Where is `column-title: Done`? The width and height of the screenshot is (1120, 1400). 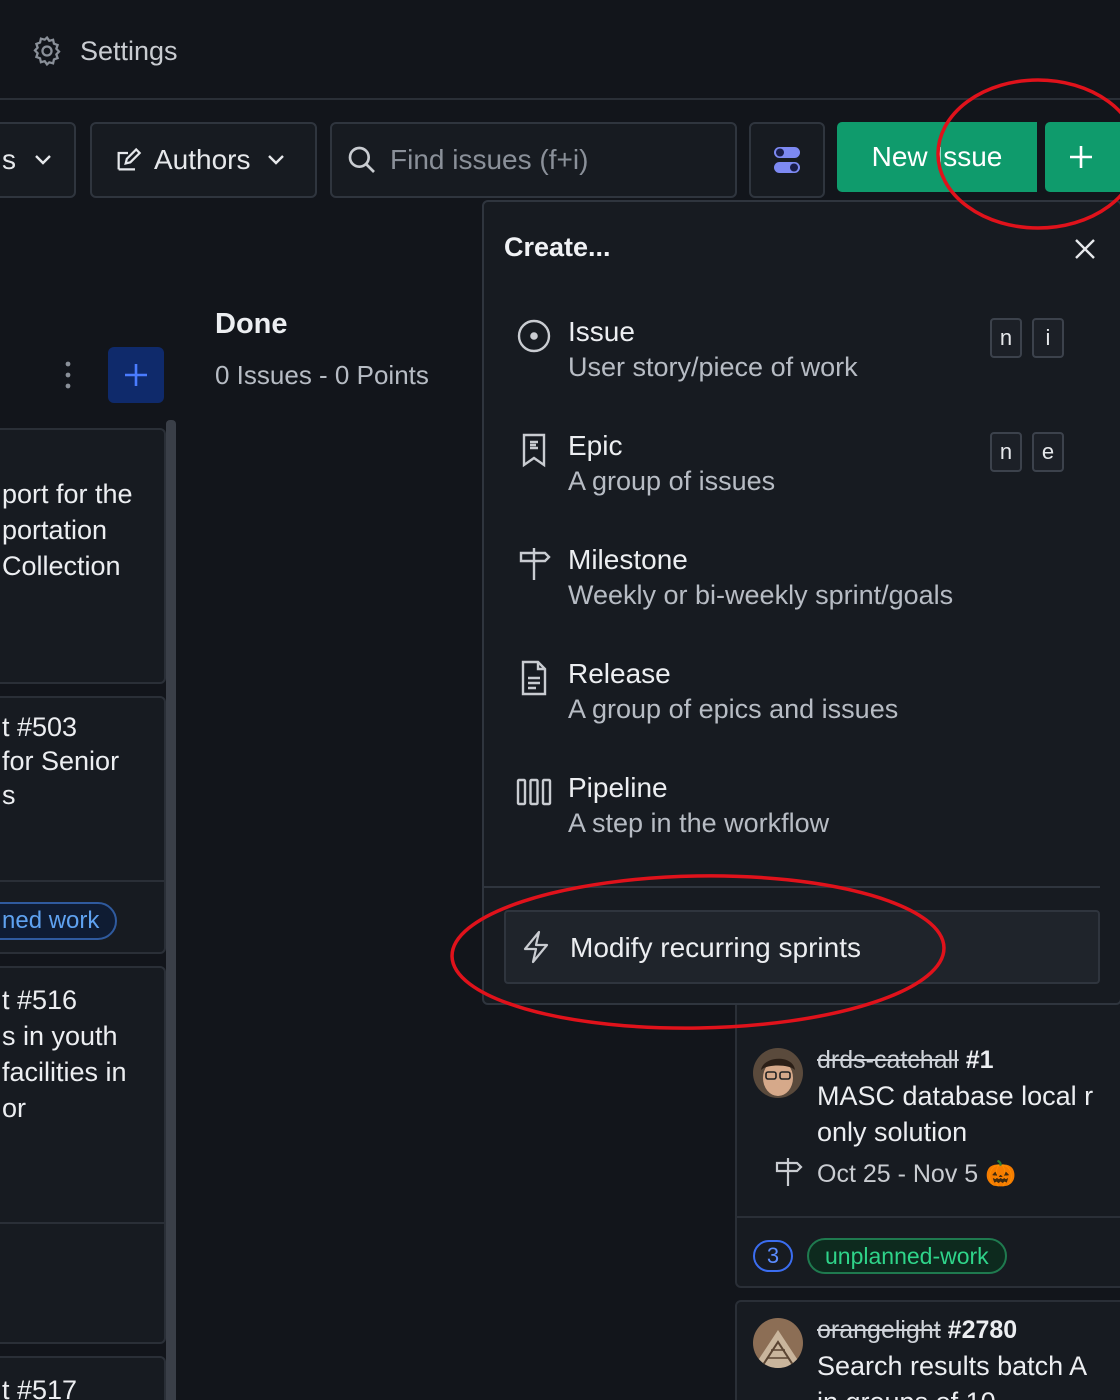 column-title: Done is located at coordinates (251, 324).